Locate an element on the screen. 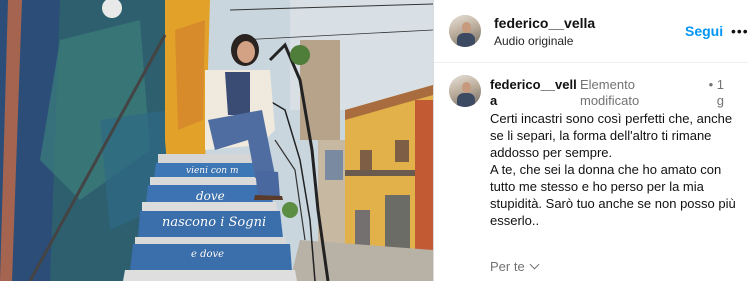  more-options-icon: ••• is located at coordinates (739, 31).